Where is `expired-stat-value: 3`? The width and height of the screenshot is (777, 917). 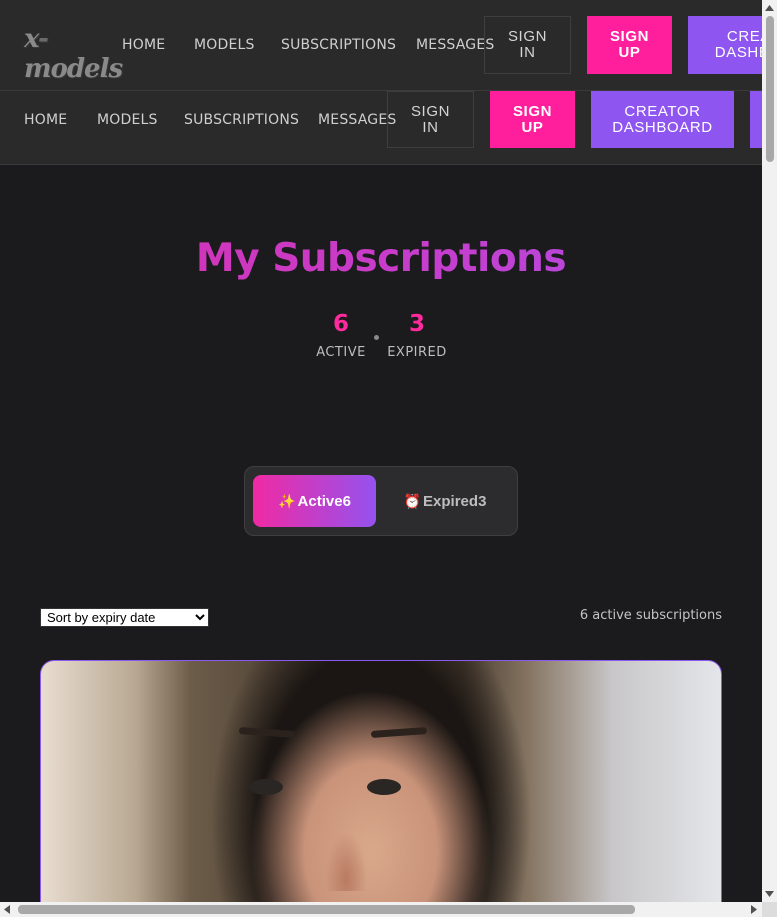 expired-stat-value: 3 is located at coordinates (416, 324).